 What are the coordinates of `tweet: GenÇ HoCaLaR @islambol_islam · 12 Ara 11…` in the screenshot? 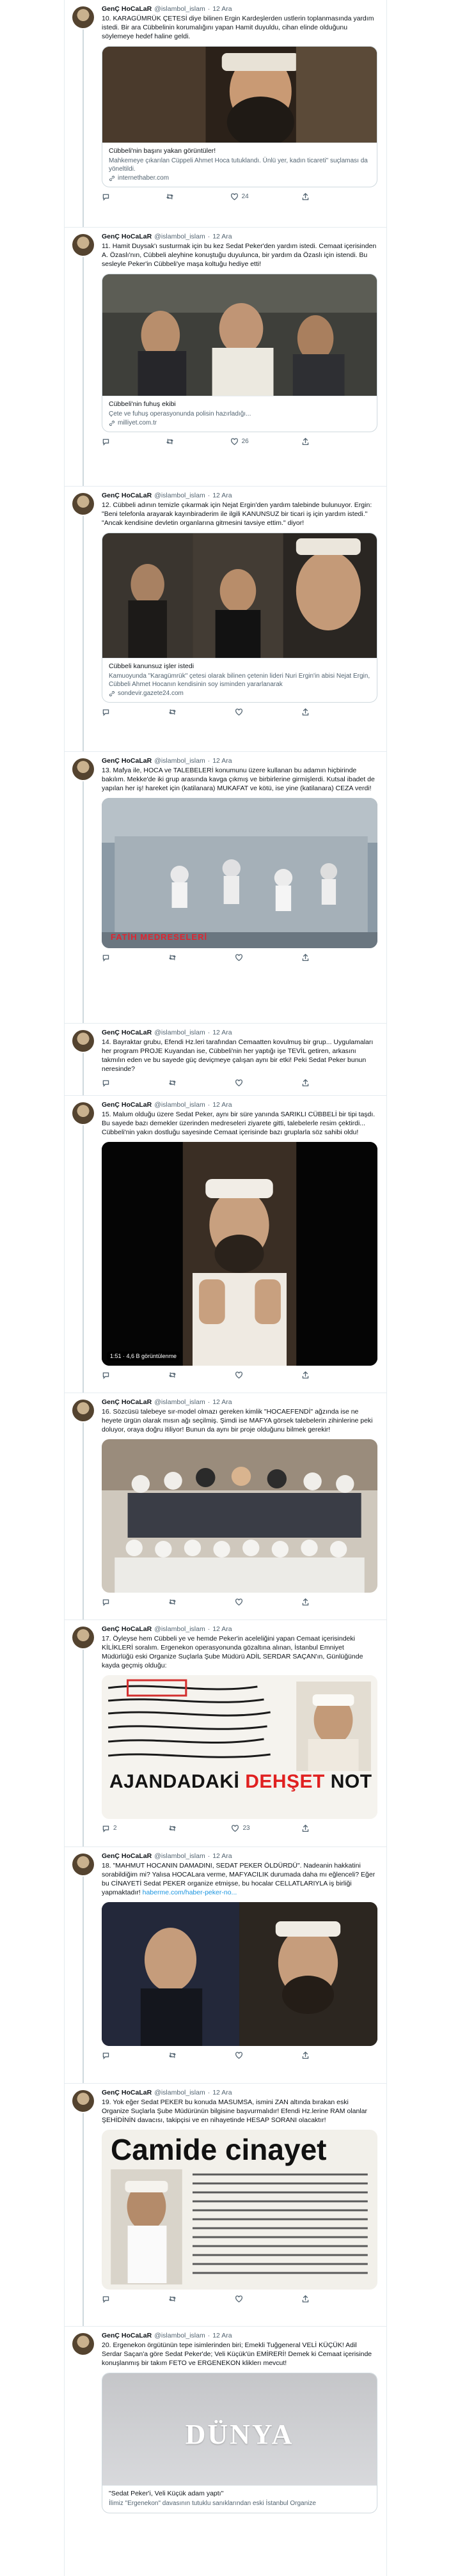 It's located at (225, 357).